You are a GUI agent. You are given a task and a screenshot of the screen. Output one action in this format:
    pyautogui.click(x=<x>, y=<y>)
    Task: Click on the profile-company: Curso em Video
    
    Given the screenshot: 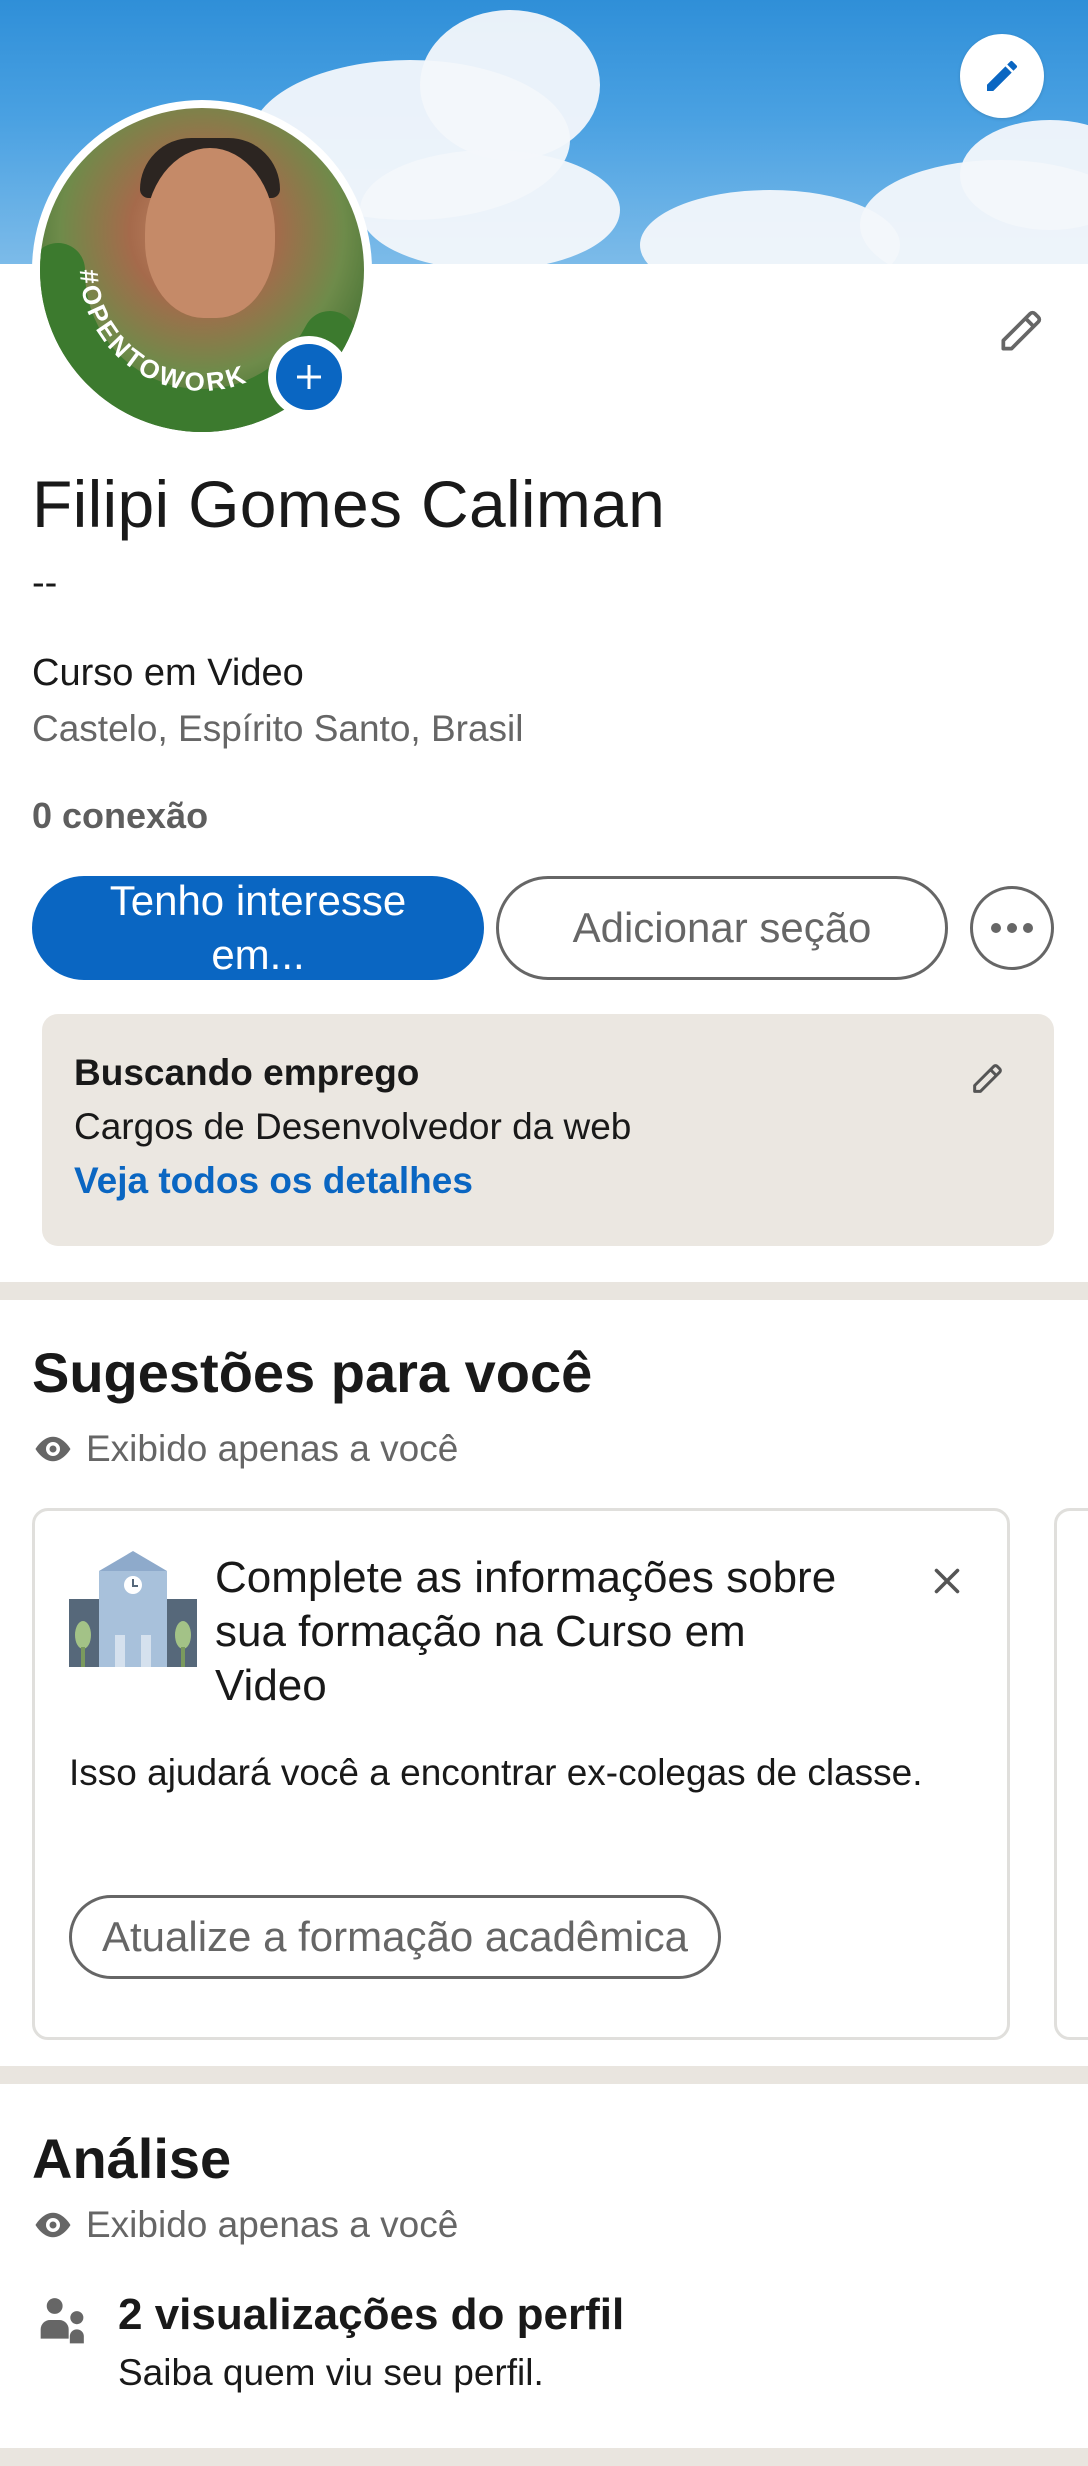 What is the action you would take?
    pyautogui.click(x=168, y=673)
    